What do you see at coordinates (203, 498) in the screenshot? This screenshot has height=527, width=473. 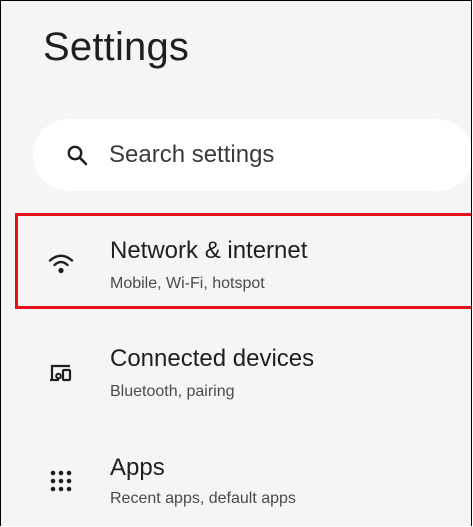 I see `settings-item-subtitle: Recent apps, default apps` at bounding box center [203, 498].